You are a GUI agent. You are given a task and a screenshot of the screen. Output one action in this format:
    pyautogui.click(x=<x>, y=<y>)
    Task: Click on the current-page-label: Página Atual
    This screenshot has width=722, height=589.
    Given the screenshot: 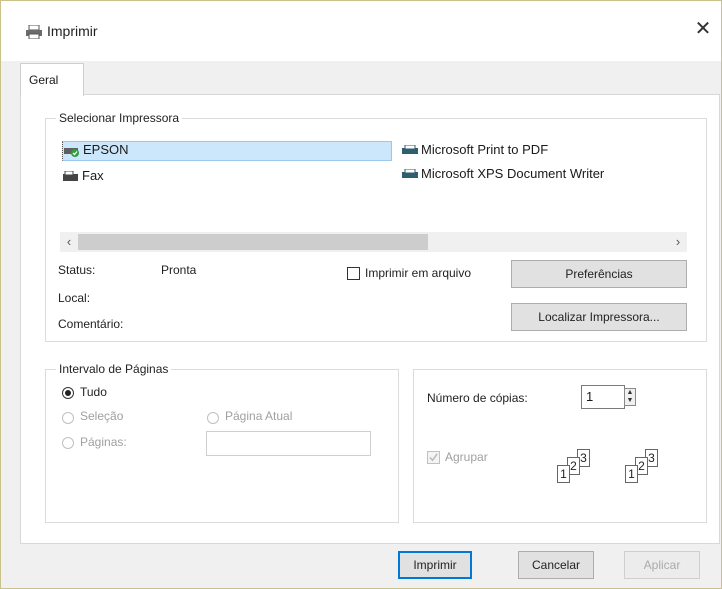 What is the action you would take?
    pyautogui.click(x=258, y=416)
    